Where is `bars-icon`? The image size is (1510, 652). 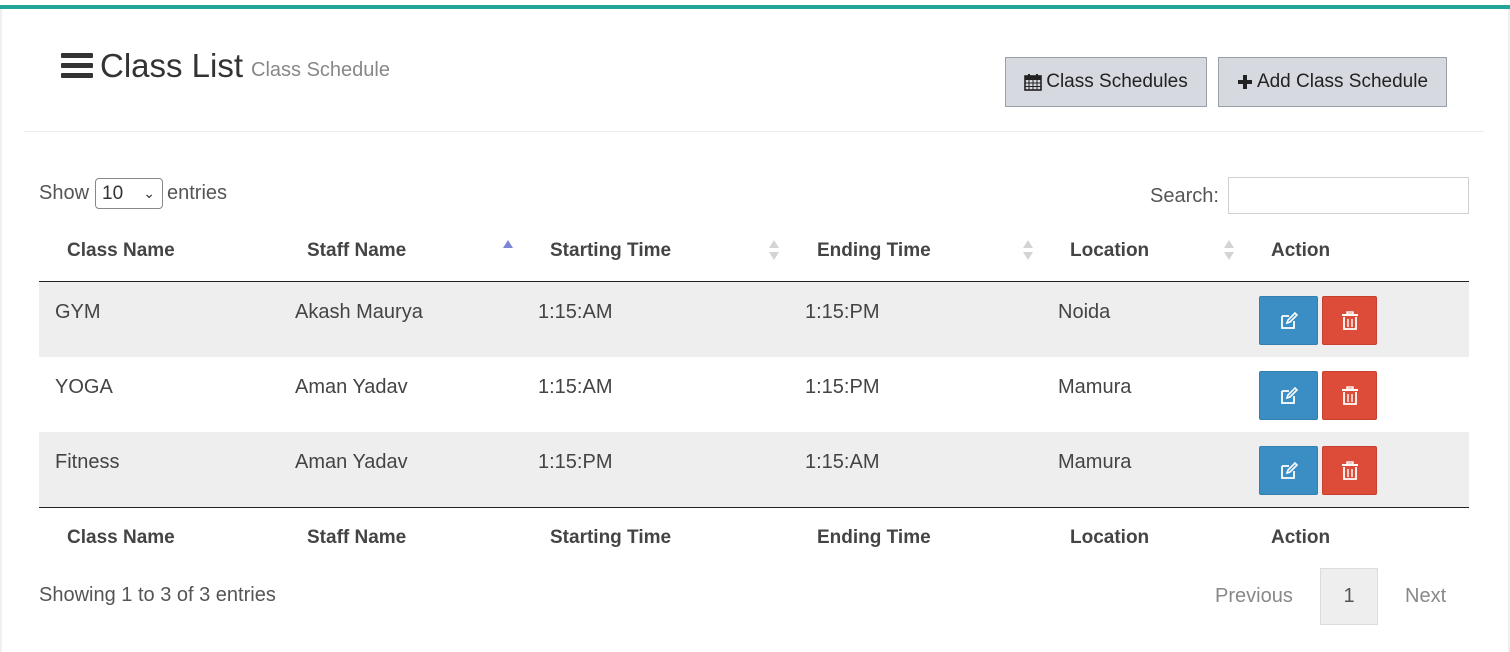
bars-icon is located at coordinates (77, 66).